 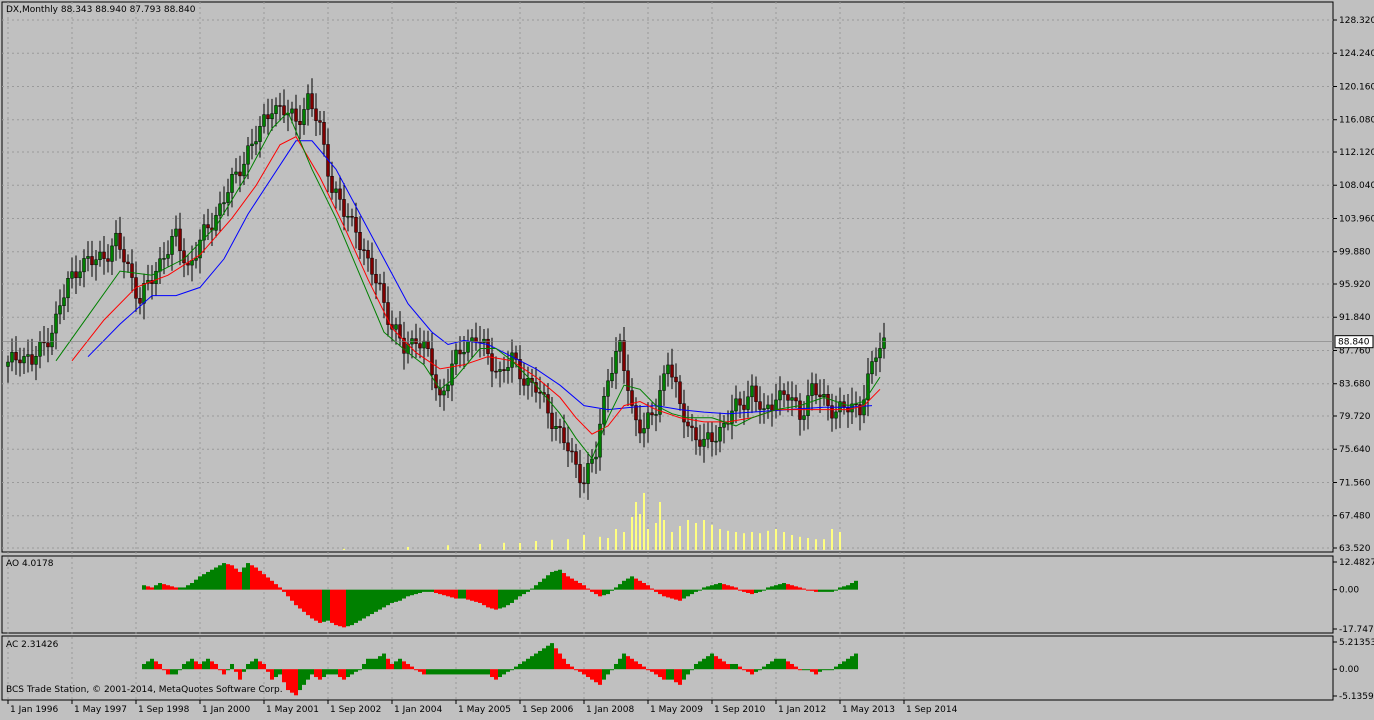 I want to click on x-tick-label: 1 May 2013, so click(x=868, y=710).